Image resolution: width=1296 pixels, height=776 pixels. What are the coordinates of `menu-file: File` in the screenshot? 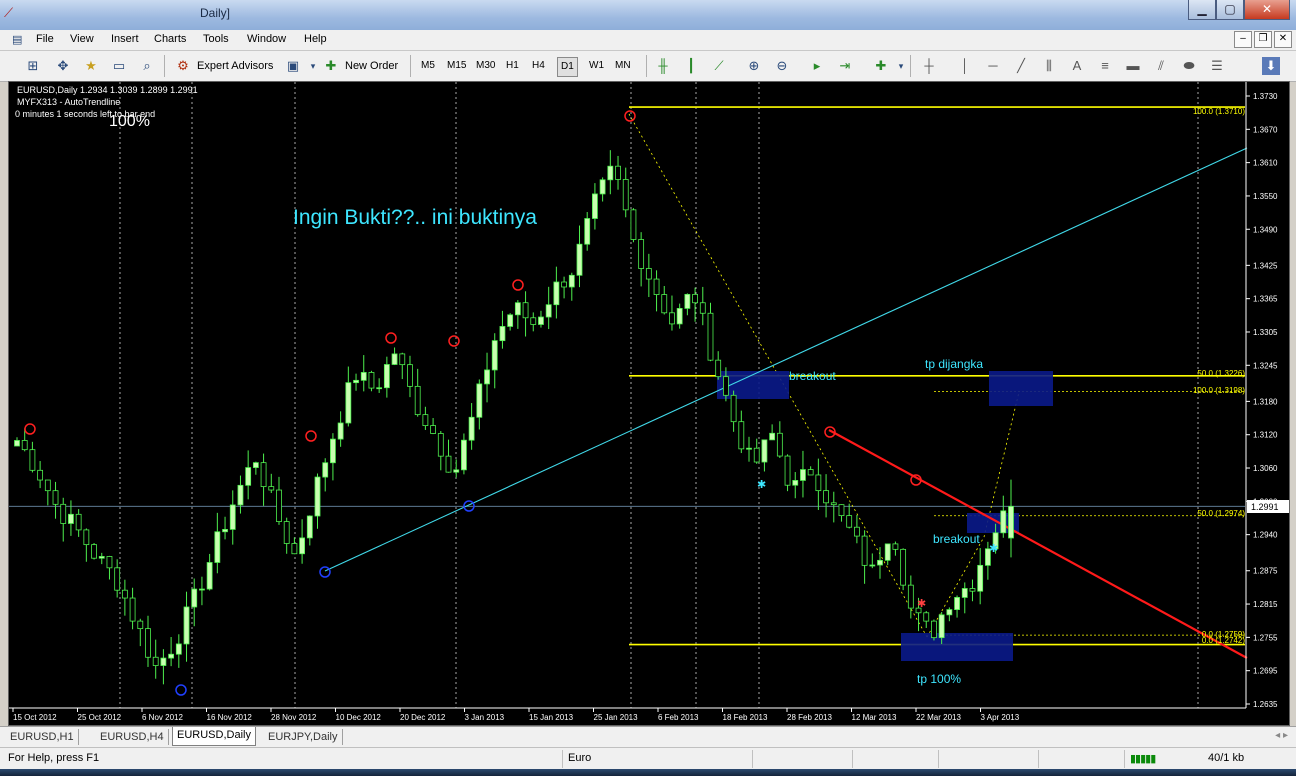 It's located at (45, 39).